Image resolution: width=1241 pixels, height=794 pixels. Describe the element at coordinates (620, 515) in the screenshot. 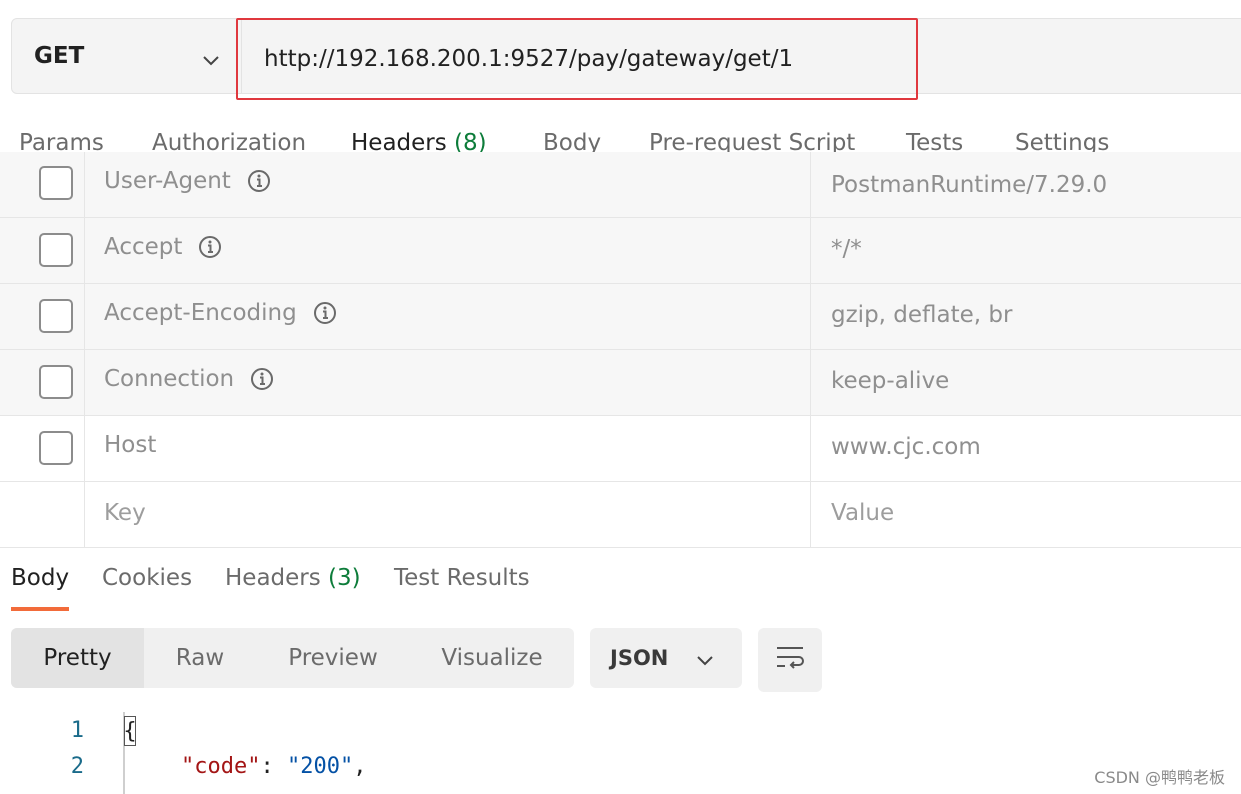

I see `new-header-row: Key Value` at that location.